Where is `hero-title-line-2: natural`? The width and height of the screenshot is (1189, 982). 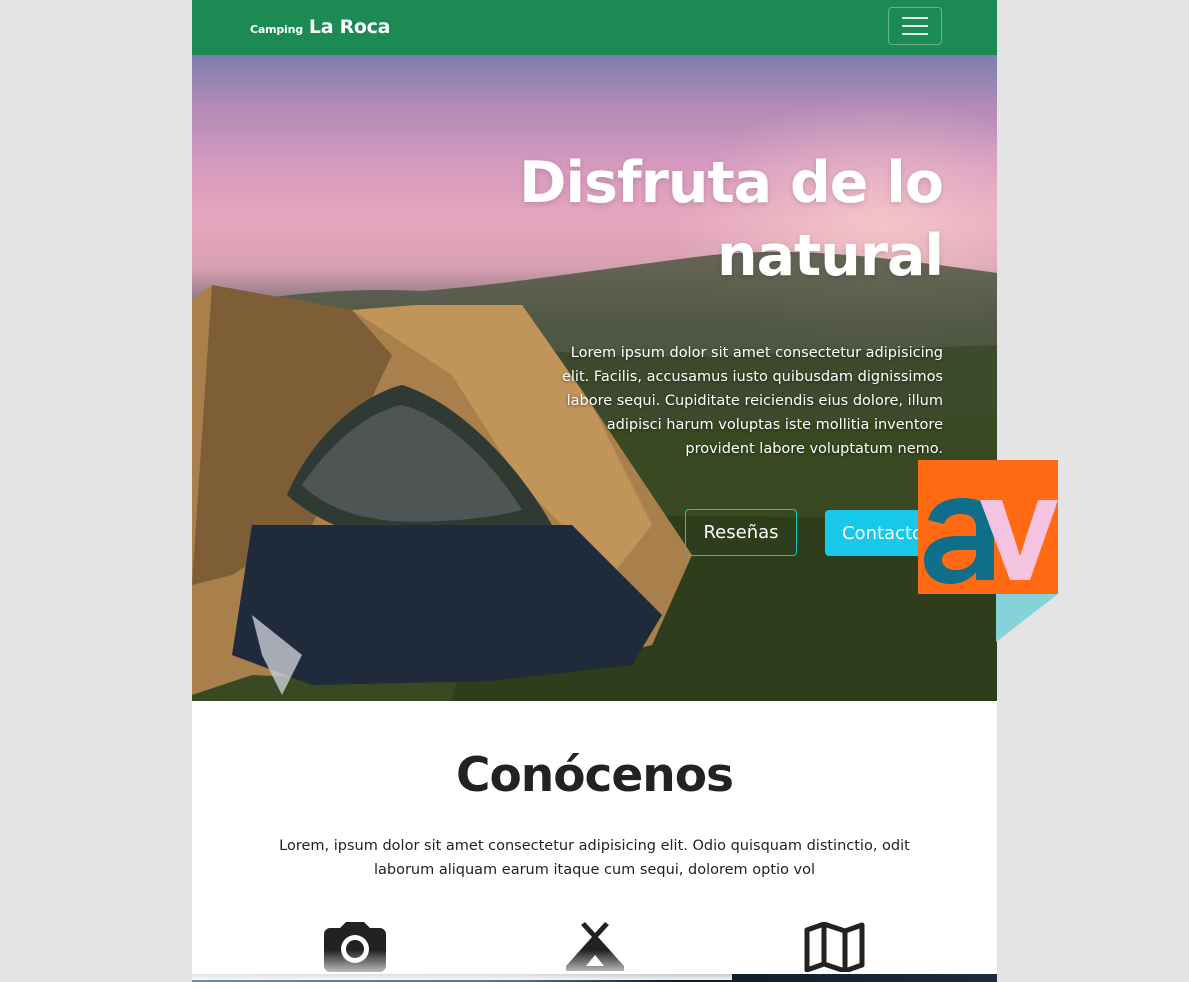
hero-title-line-2: natural is located at coordinates (830, 256).